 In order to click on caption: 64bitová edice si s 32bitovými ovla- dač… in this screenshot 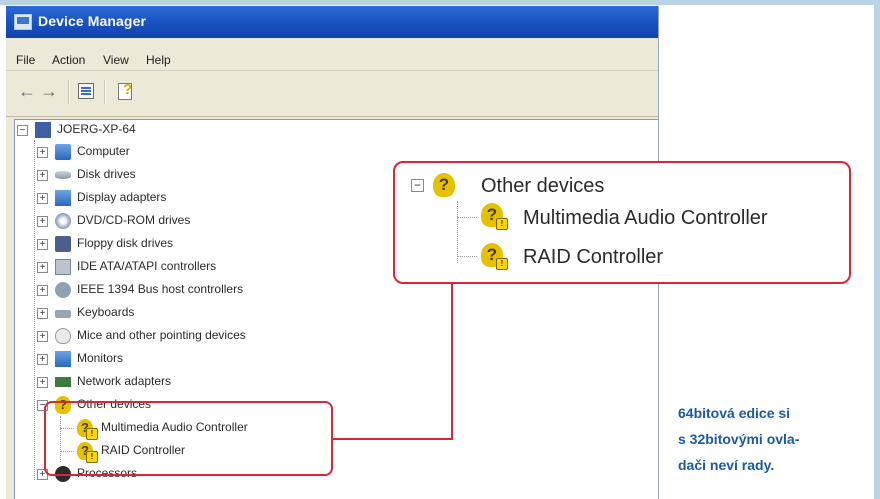, I will do `click(773, 439)`.